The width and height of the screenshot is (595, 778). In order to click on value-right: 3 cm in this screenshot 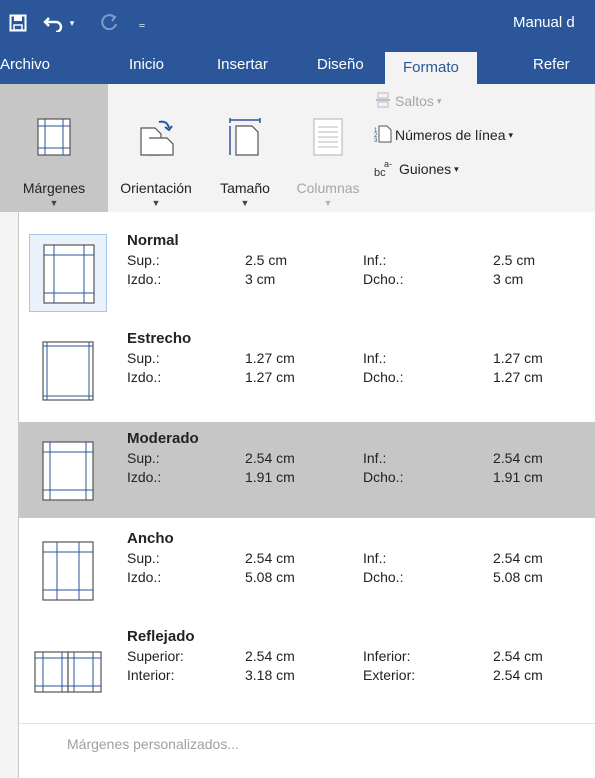, I will do `click(508, 279)`.